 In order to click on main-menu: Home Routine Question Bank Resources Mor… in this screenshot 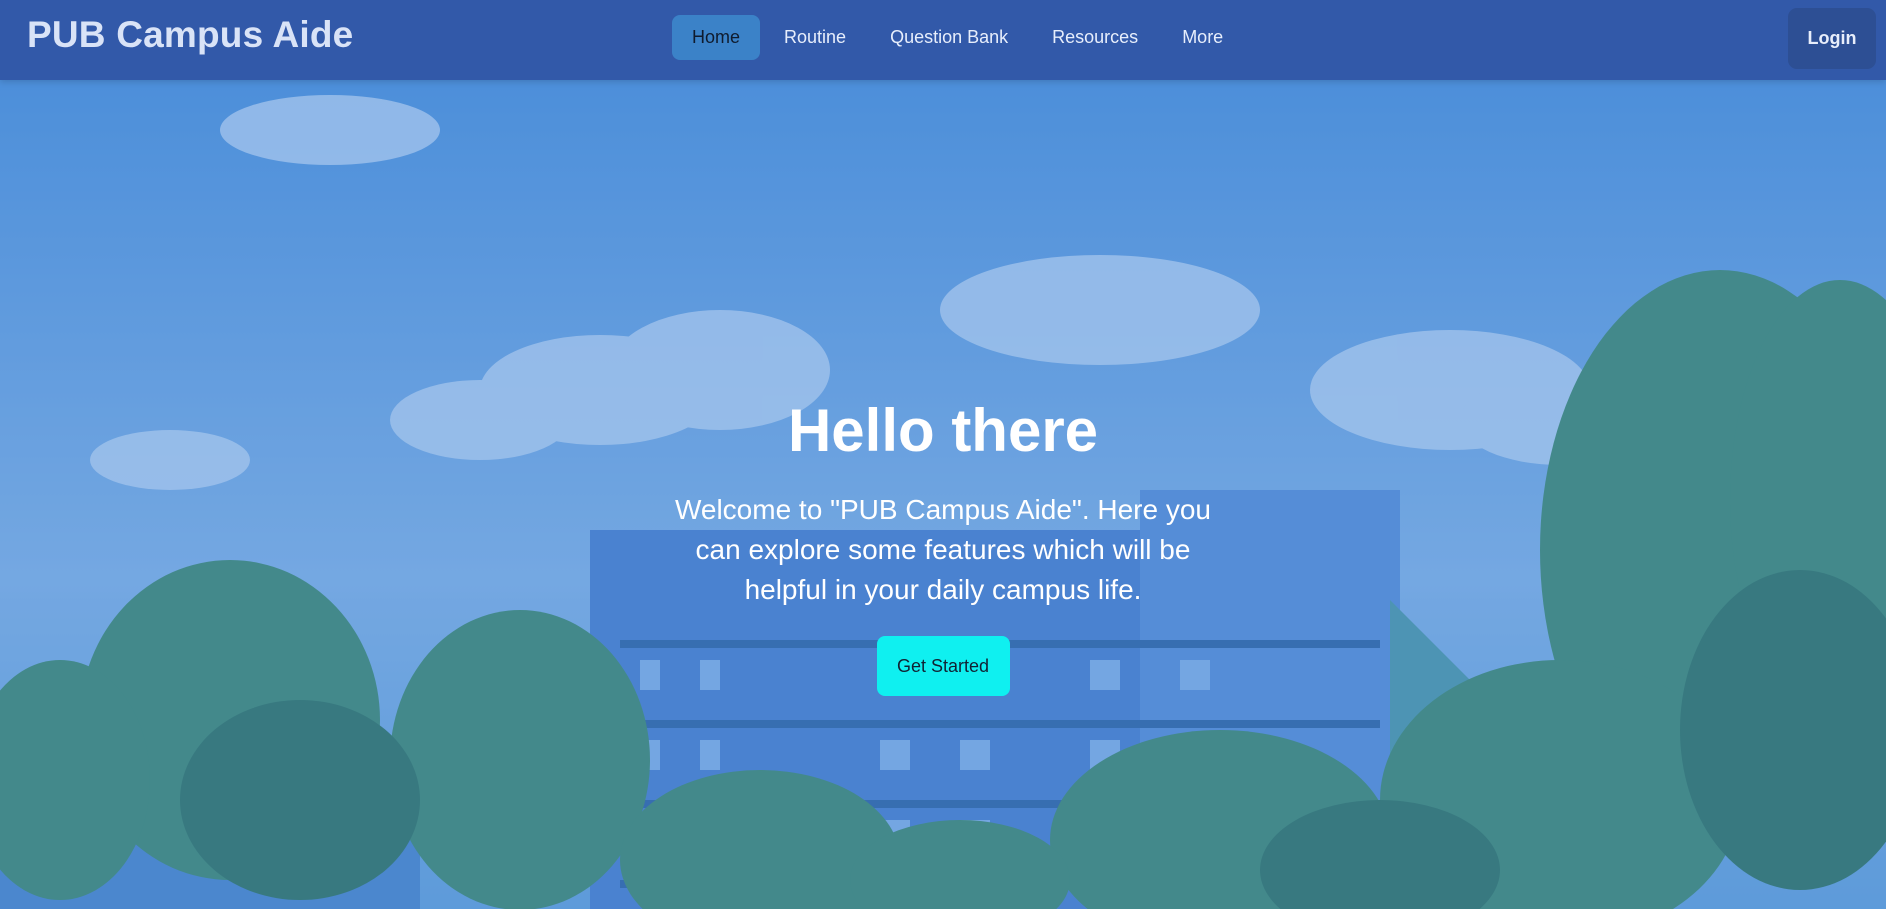, I will do `click(957, 37)`.